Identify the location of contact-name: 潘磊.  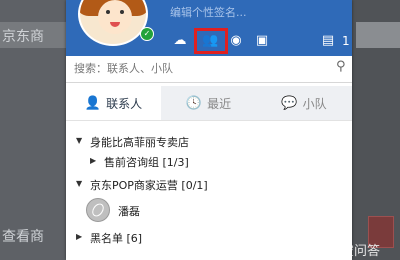
(129, 211).